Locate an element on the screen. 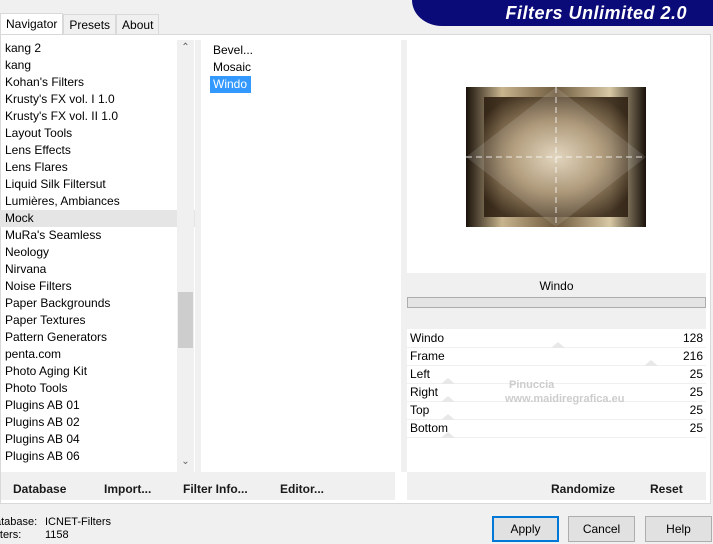 This screenshot has width=713, height=544. scrollbar-thumb is located at coordinates (185, 320).